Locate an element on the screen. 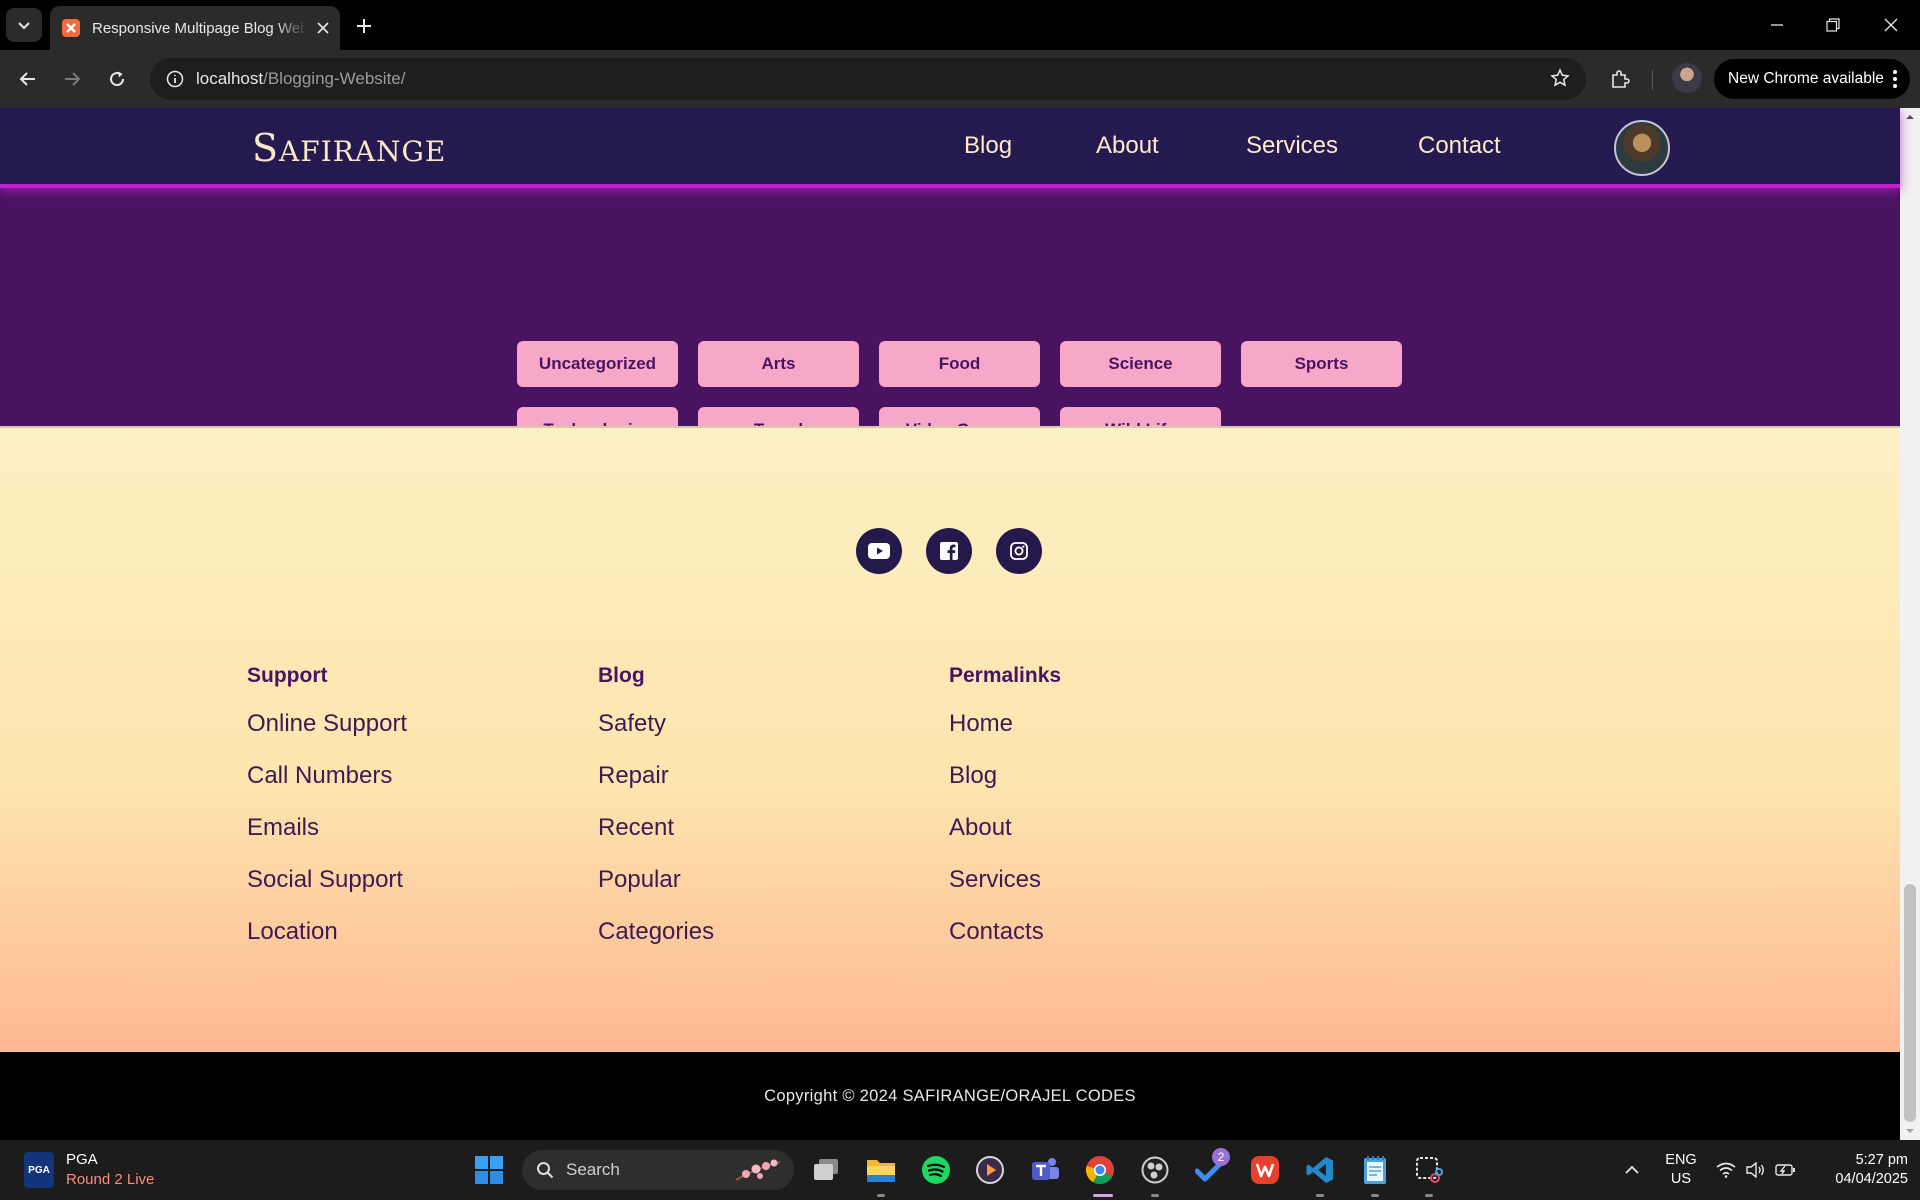 The width and height of the screenshot is (1920, 1200). snipping-tool-icon is located at coordinates (1429, 1170).